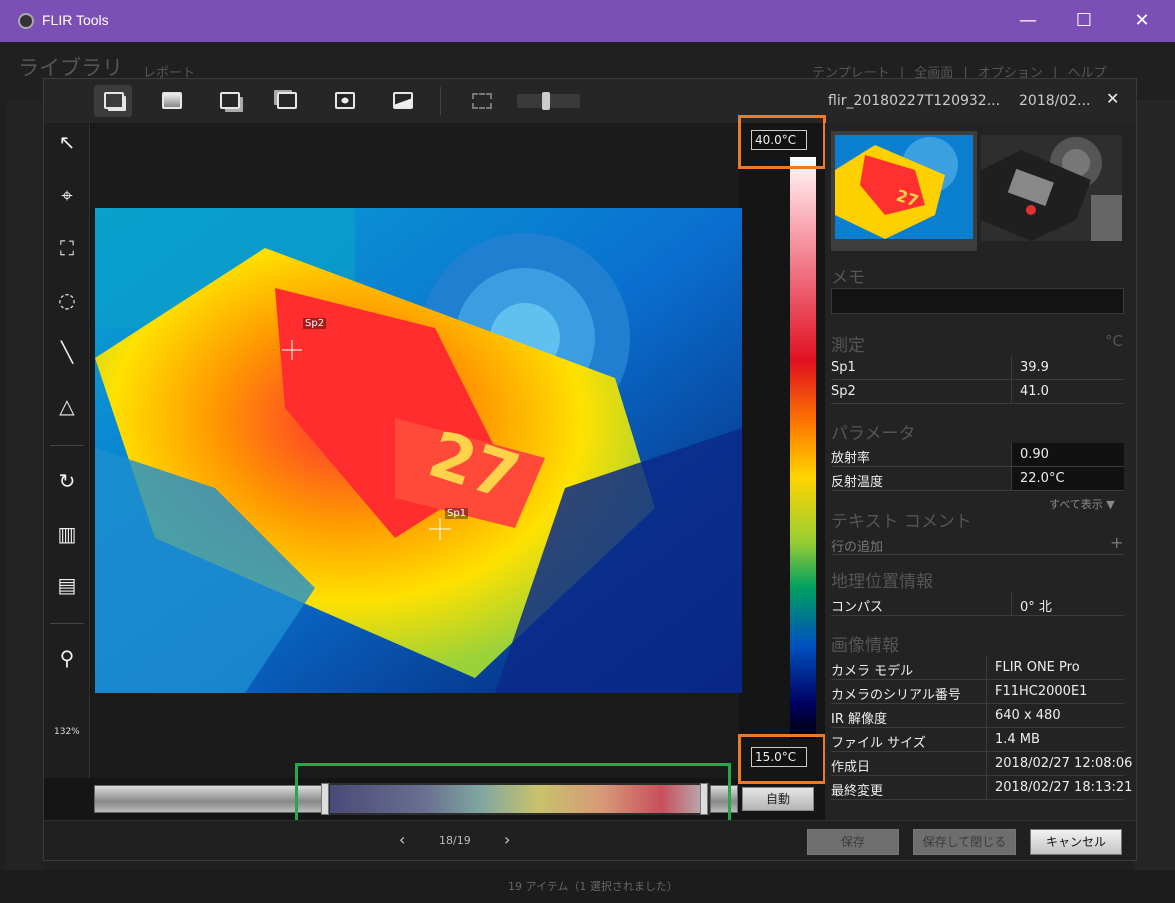 The width and height of the screenshot is (1175, 903). I want to click on image-info-value: 1.4 MB, so click(1055, 739).